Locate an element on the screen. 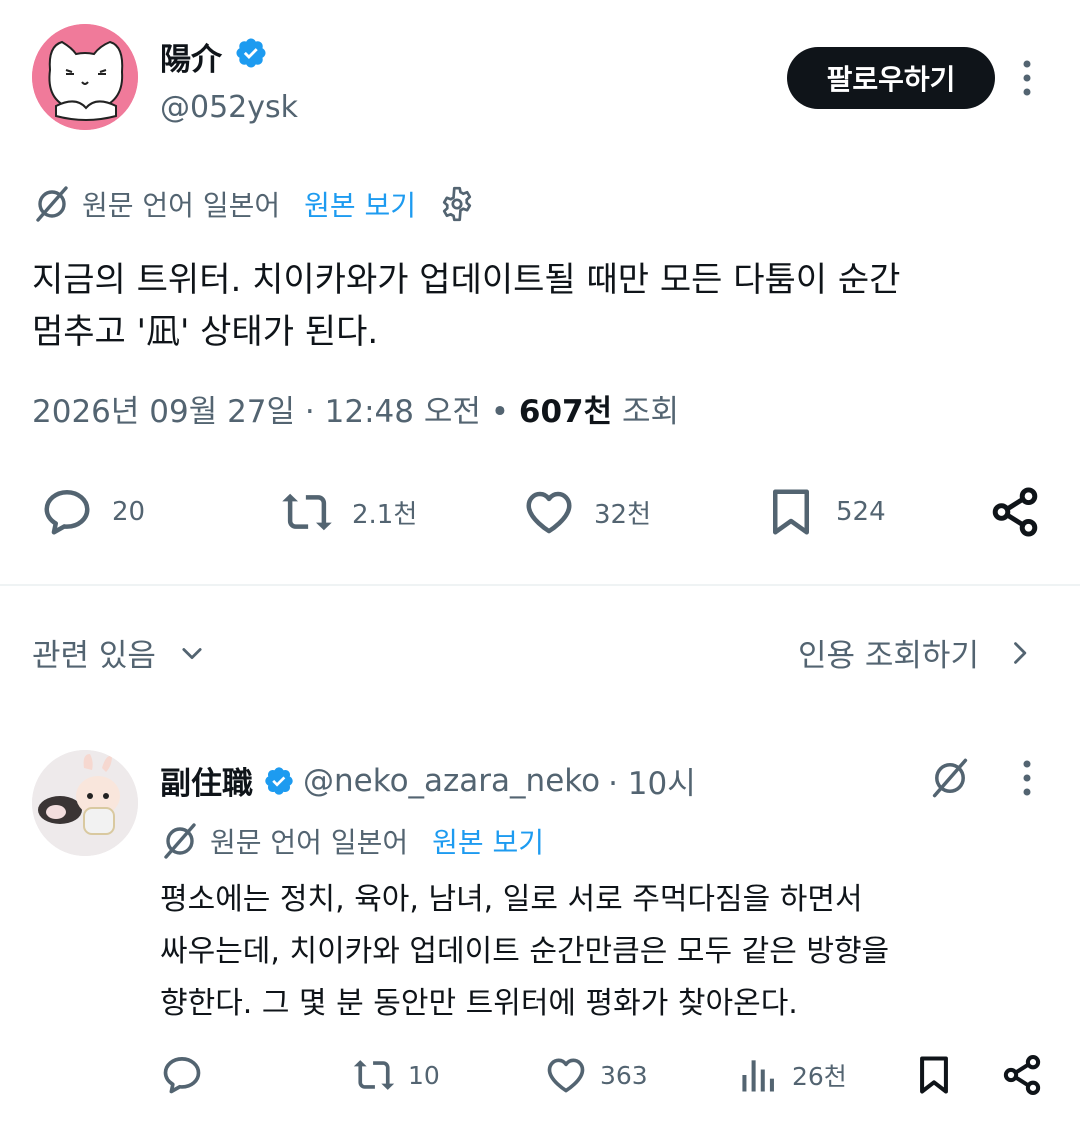 The height and width of the screenshot is (1122, 1080). reply-views-count: 26천 is located at coordinates (819, 1076).